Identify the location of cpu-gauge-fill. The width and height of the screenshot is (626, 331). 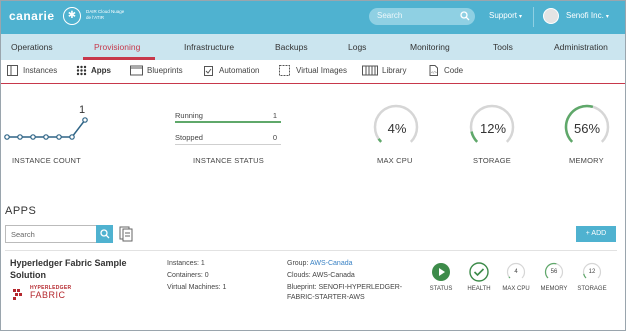
(380, 140).